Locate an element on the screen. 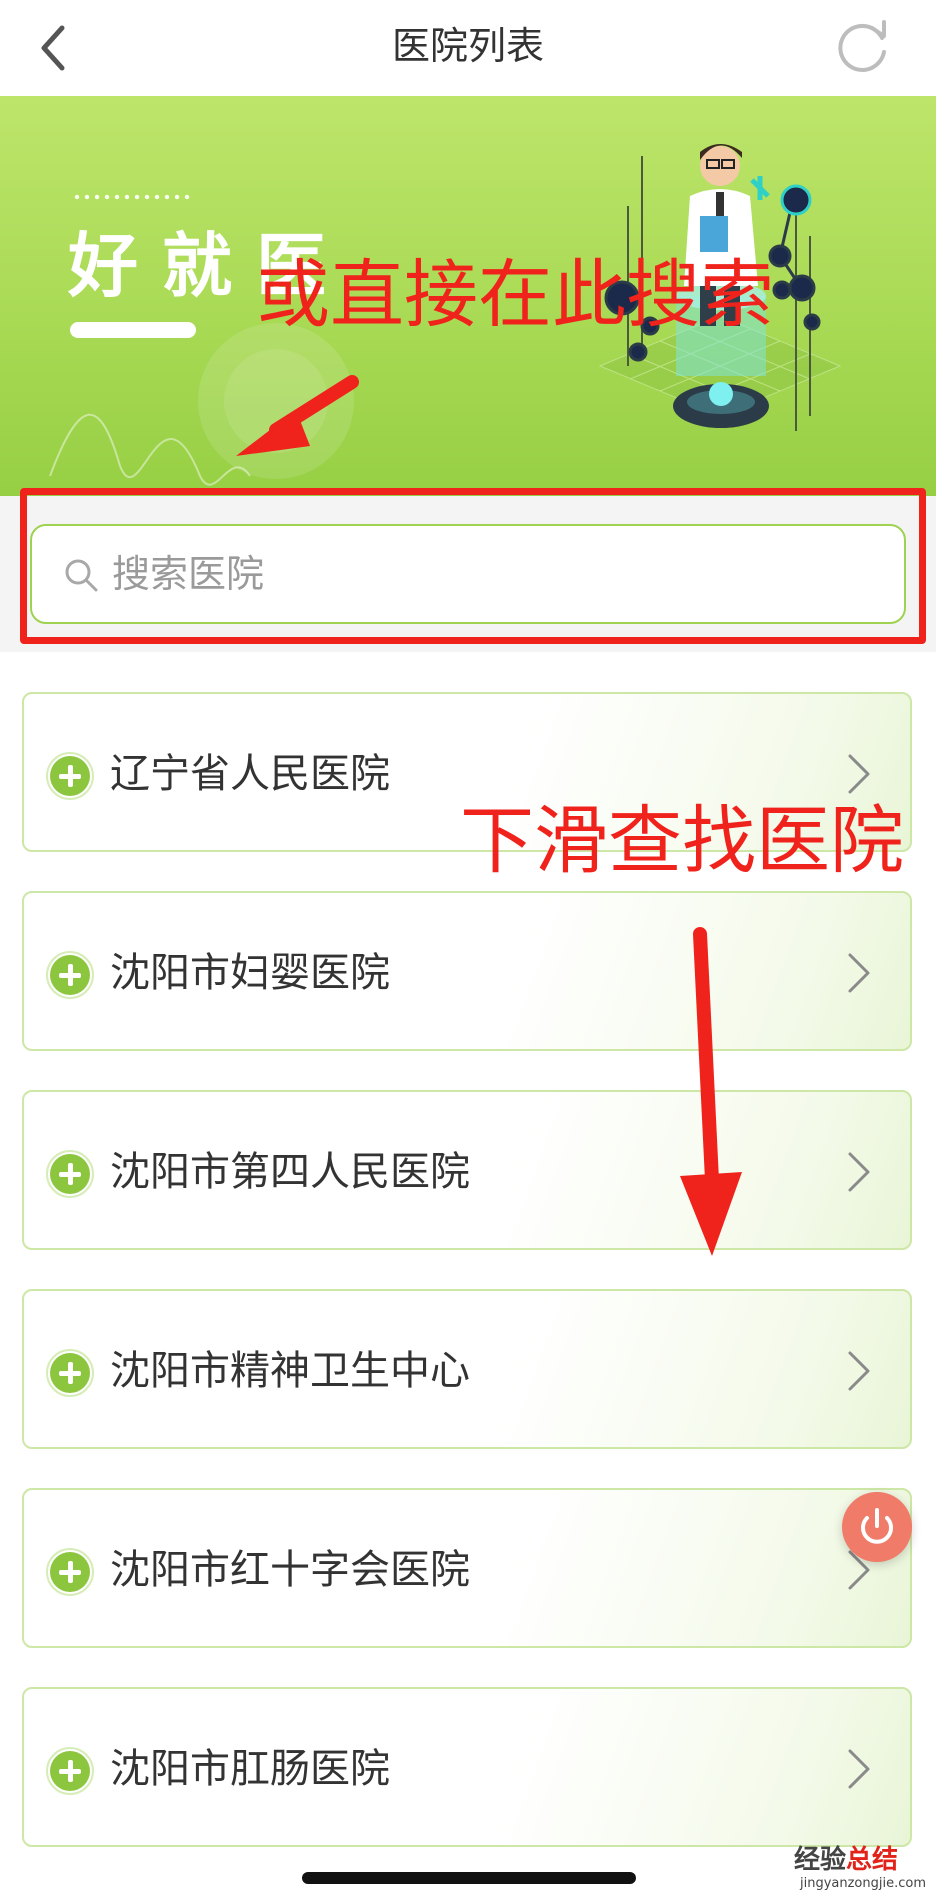 The width and height of the screenshot is (936, 1898). watermark-text-b: 总结 is located at coordinates (871, 1860).